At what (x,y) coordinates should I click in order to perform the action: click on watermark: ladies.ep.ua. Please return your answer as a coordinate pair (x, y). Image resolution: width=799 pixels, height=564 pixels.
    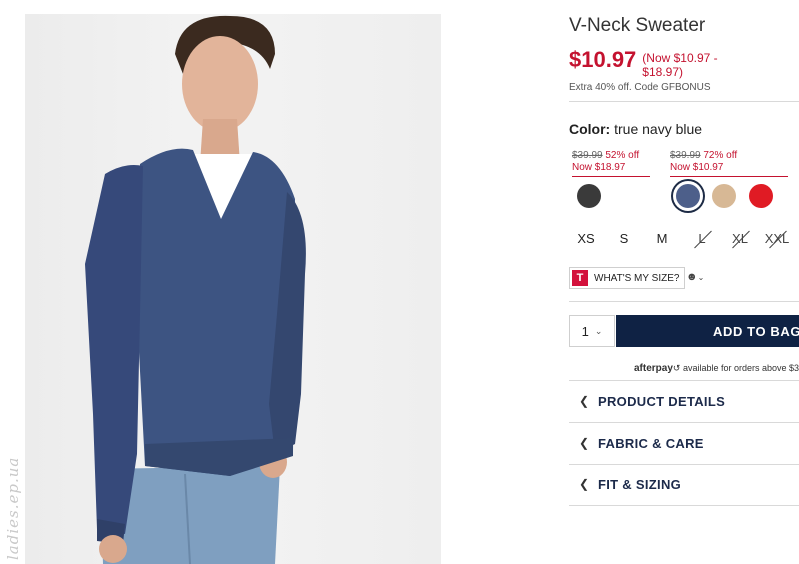
    Looking at the image, I should click on (13, 508).